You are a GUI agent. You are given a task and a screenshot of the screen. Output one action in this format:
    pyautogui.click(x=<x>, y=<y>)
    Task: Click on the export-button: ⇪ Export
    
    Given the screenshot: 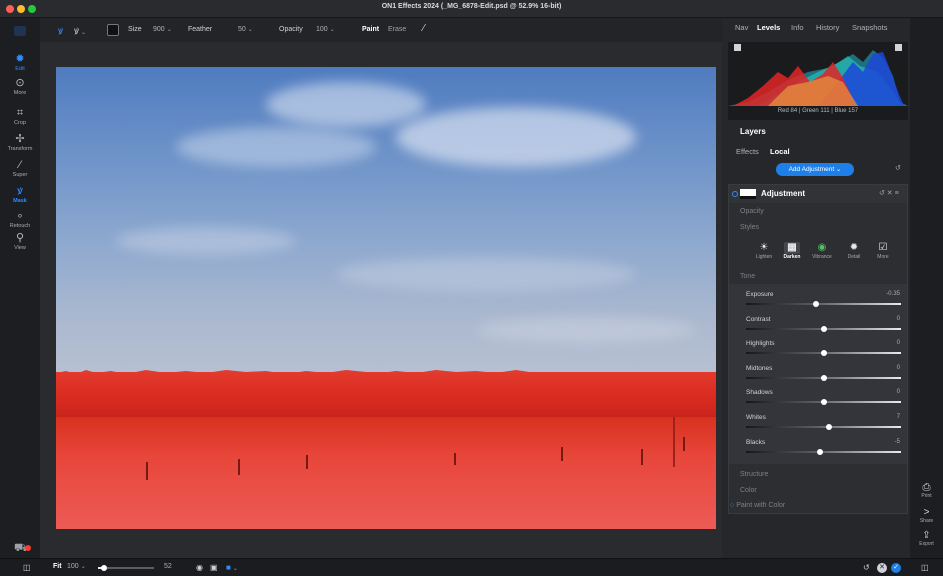 What is the action you would take?
    pyautogui.click(x=926, y=538)
    